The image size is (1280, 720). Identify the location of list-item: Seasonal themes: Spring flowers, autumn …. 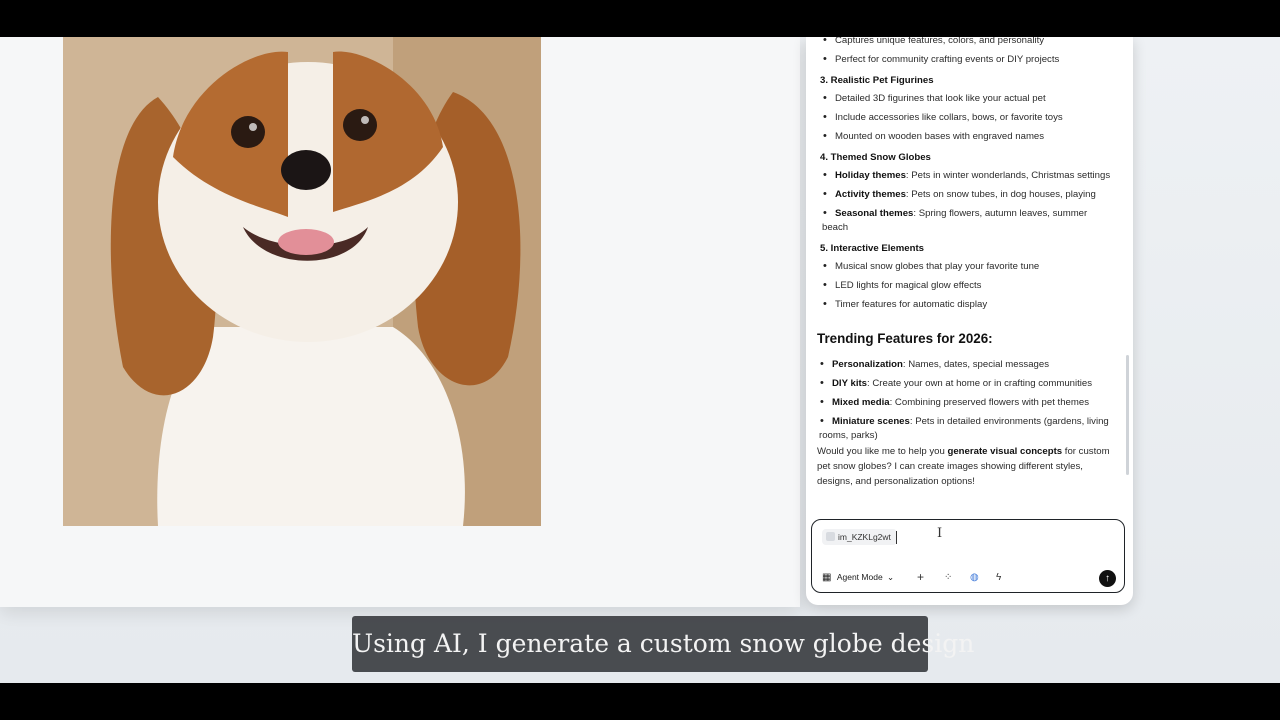
(955, 213).